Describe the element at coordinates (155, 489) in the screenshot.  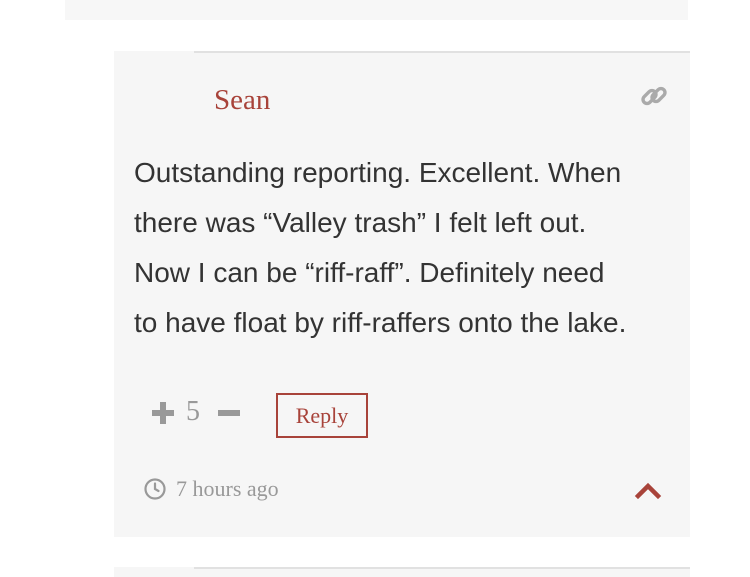
I see `clock-icon` at that location.